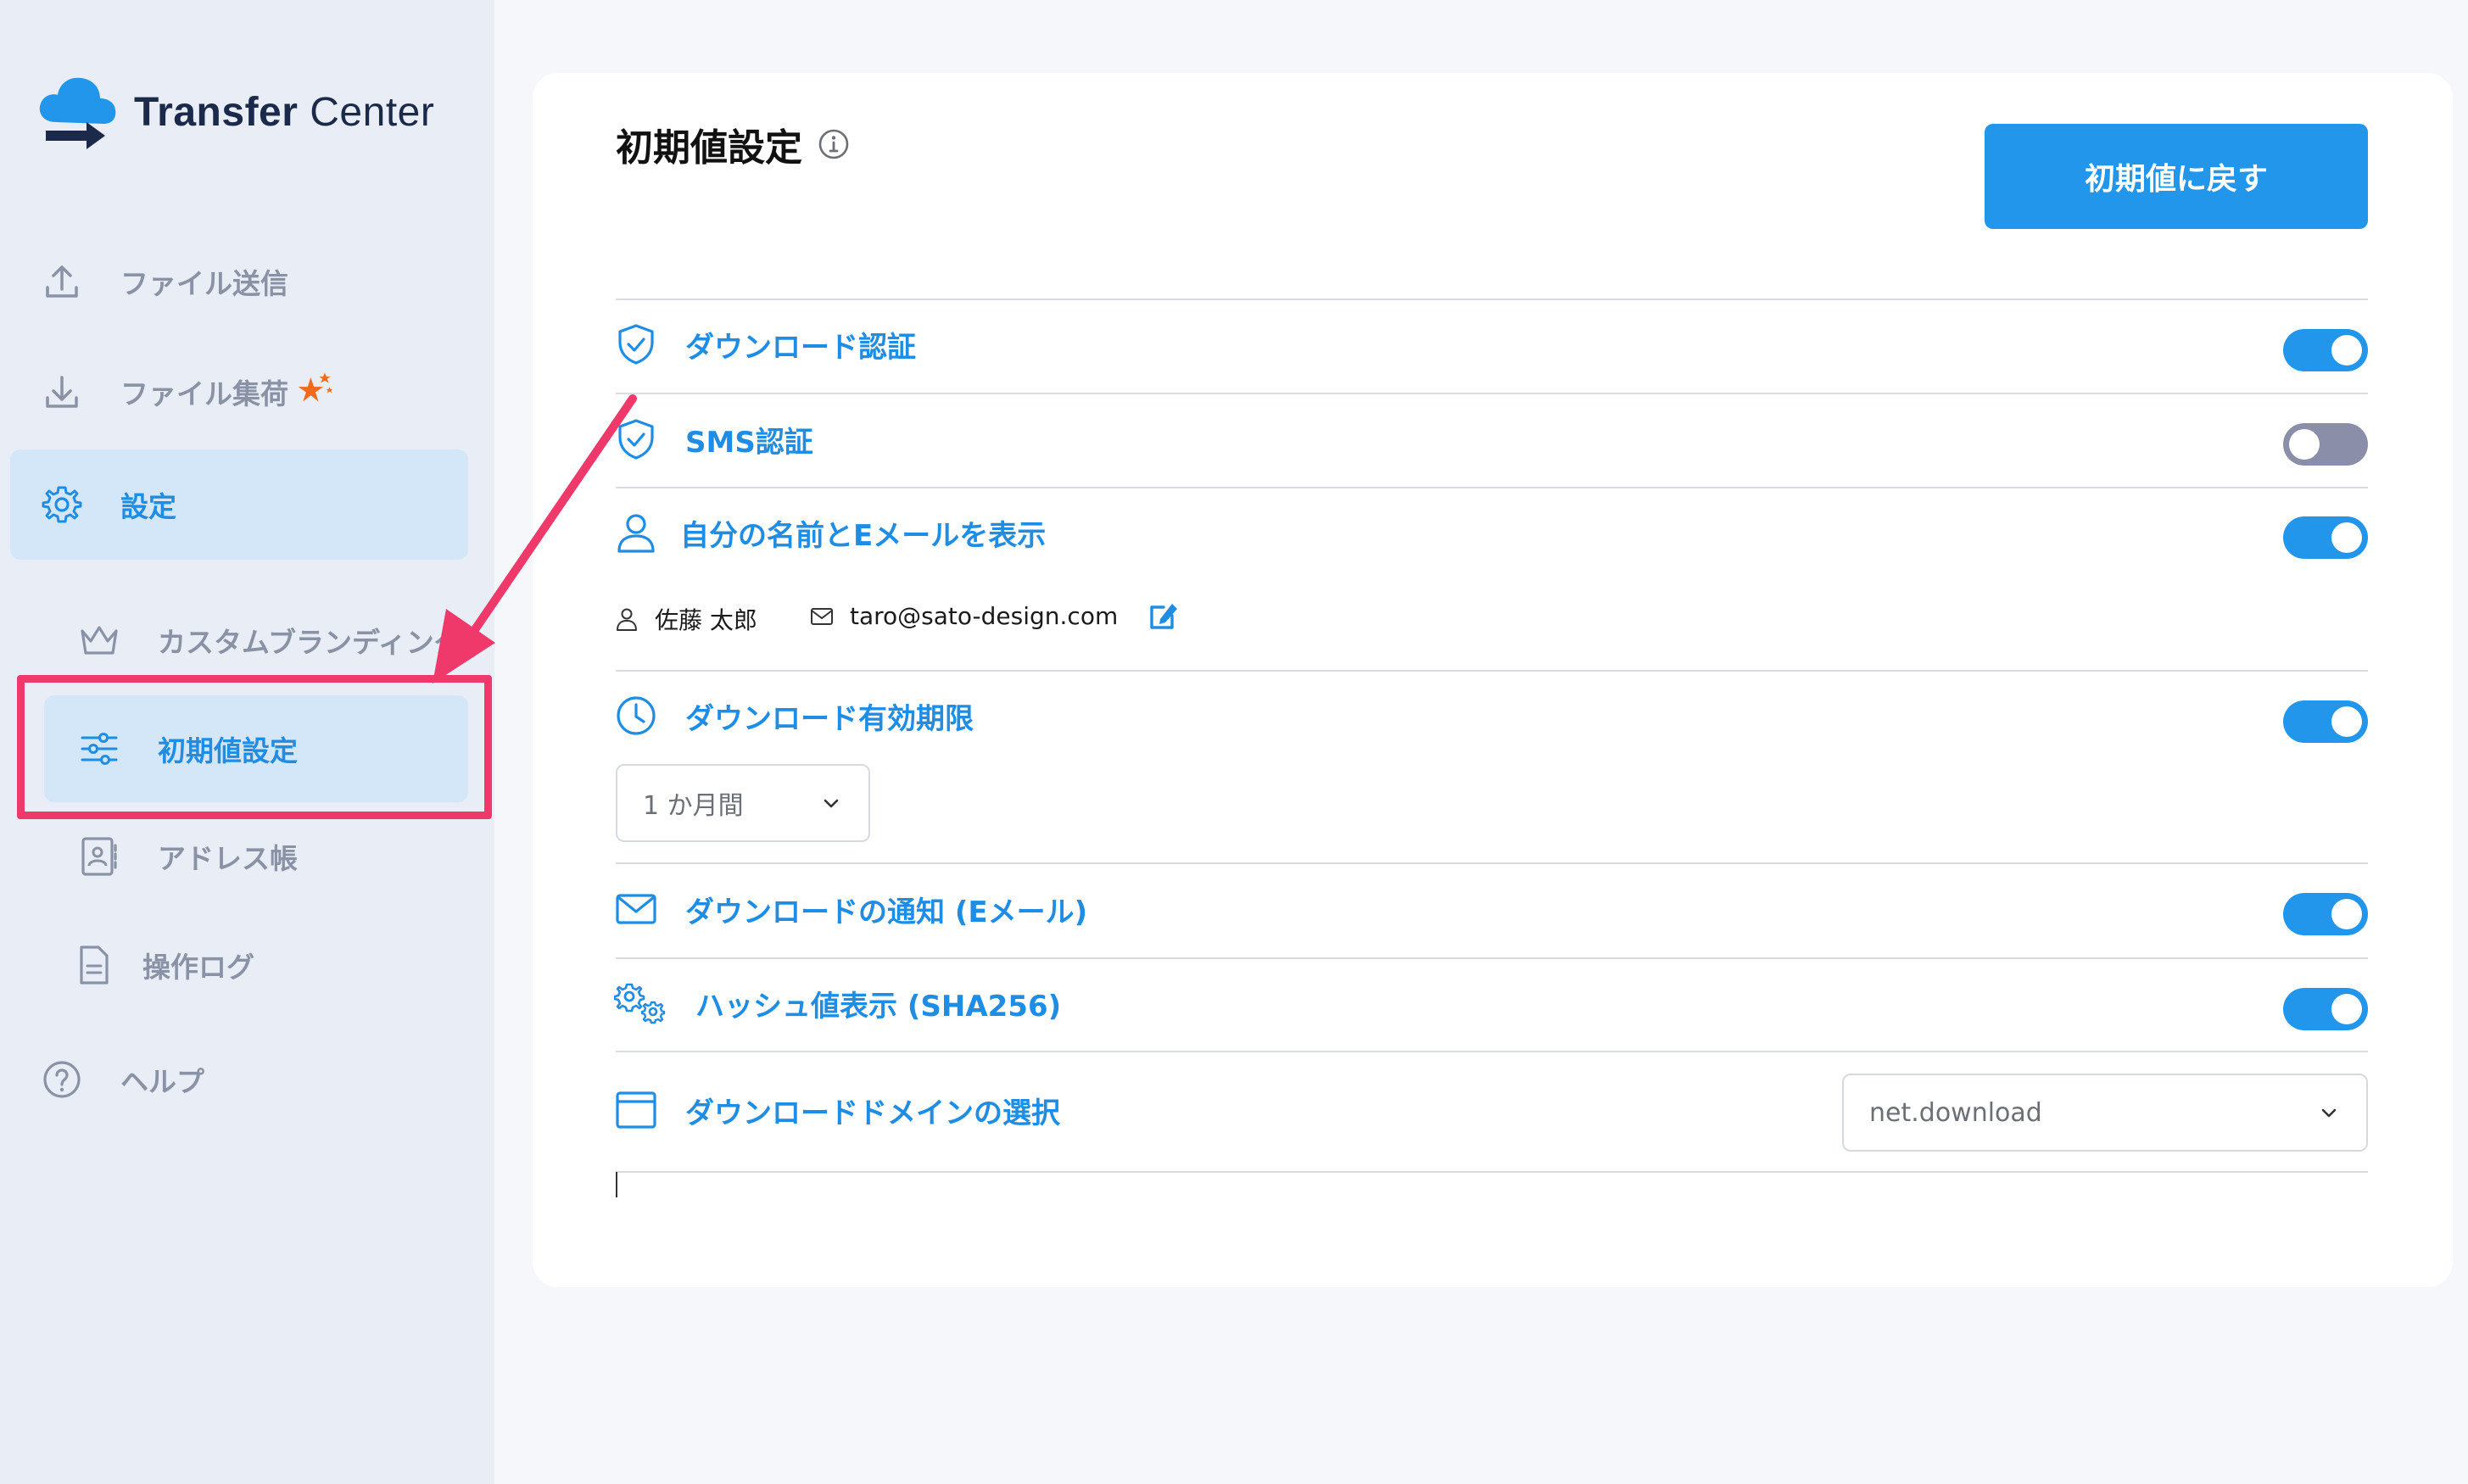 This screenshot has width=2468, height=1484. What do you see at coordinates (2325, 914) in the screenshot?
I see `download-notification-toggle` at bounding box center [2325, 914].